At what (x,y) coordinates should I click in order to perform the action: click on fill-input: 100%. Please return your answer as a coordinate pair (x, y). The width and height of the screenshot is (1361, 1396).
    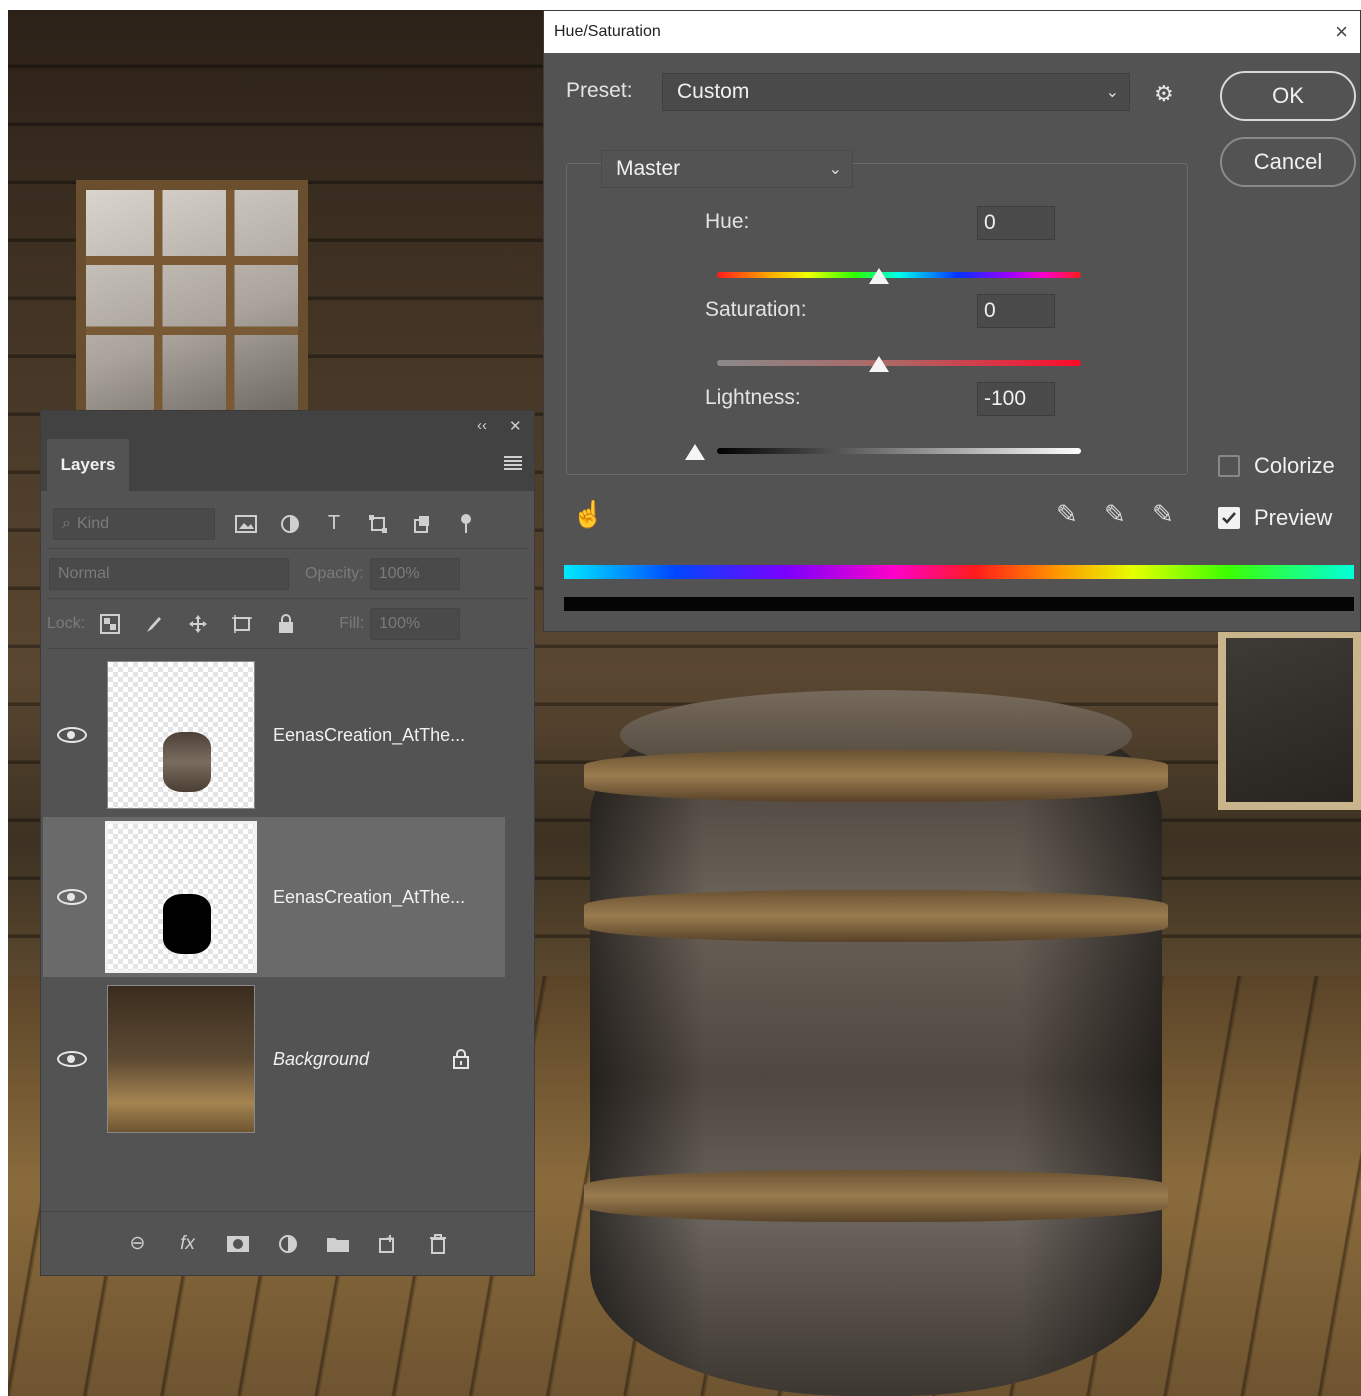
    Looking at the image, I should click on (415, 623).